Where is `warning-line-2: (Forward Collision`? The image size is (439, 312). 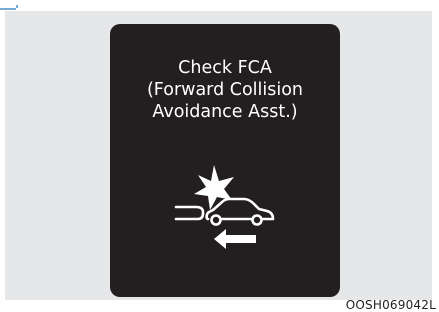 warning-line-2: (Forward Collision is located at coordinates (225, 90).